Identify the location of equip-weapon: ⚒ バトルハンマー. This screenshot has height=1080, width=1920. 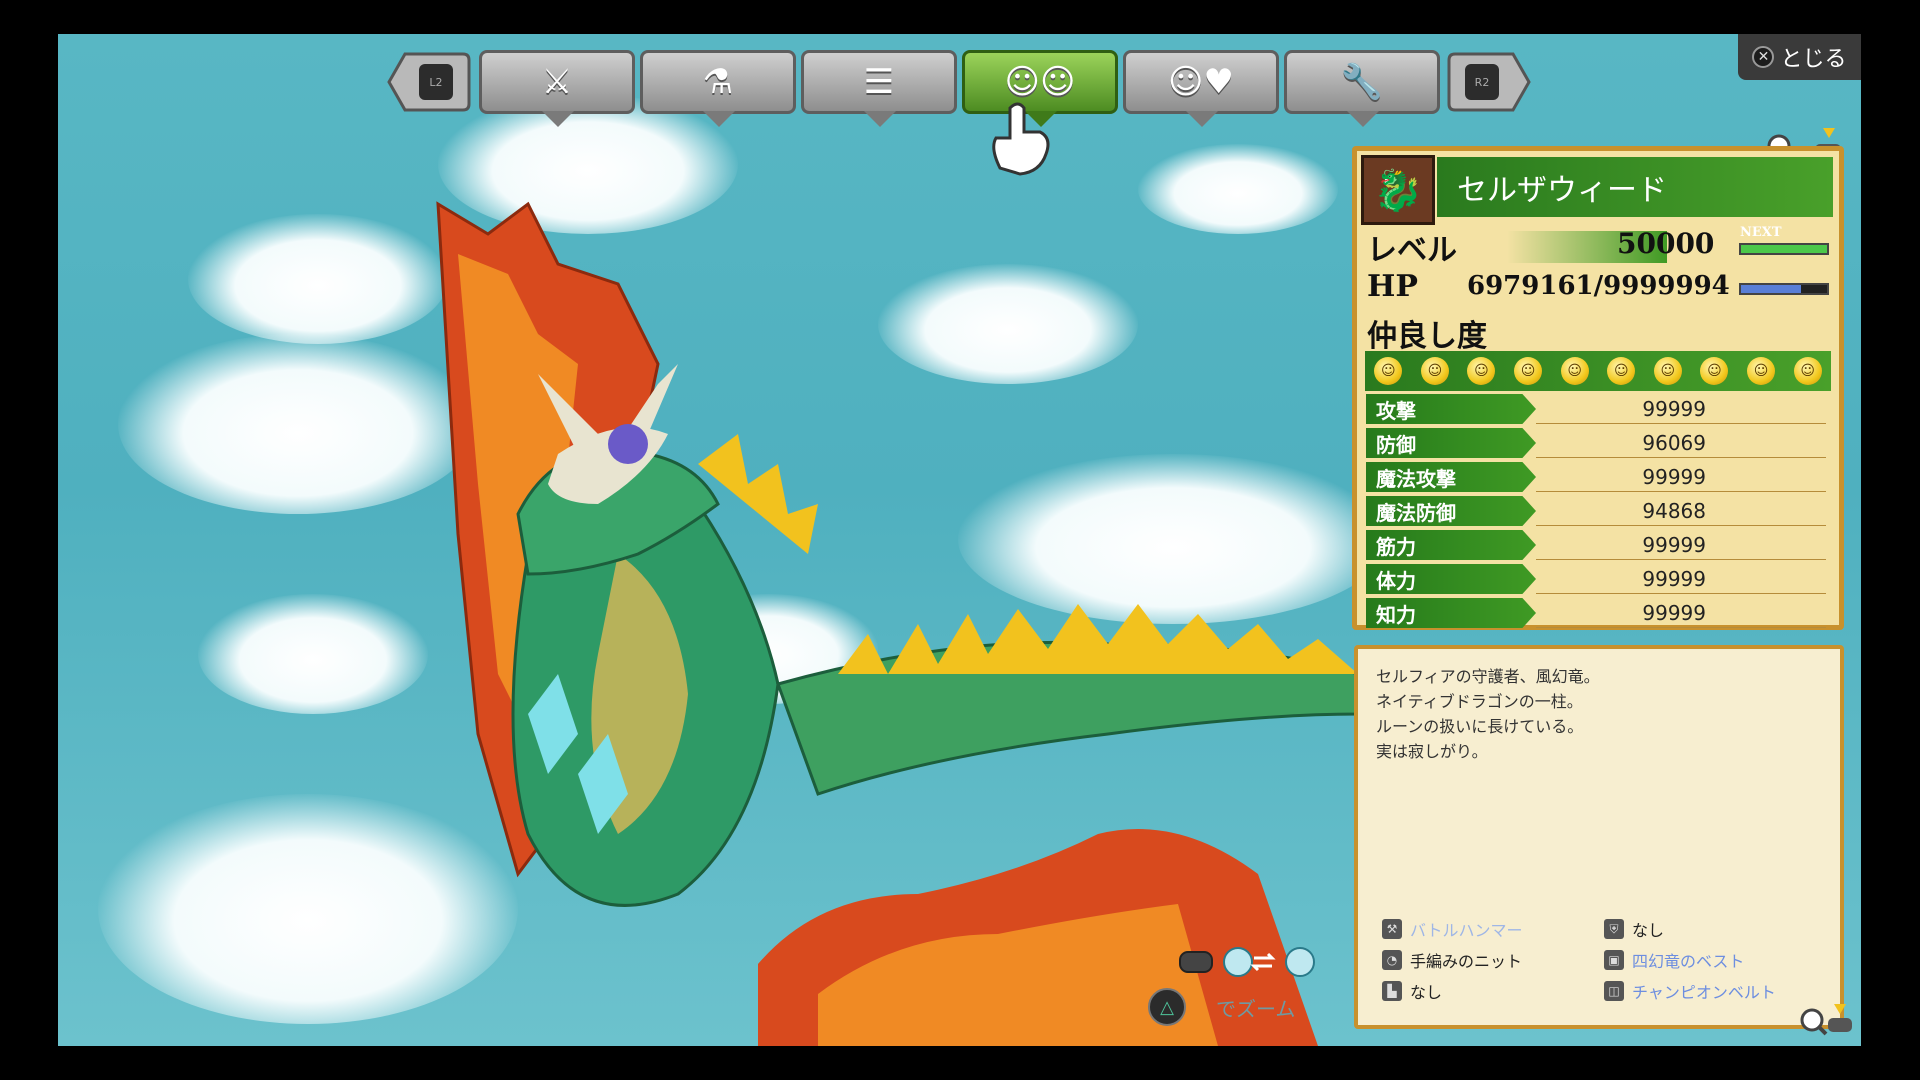
(1452, 929).